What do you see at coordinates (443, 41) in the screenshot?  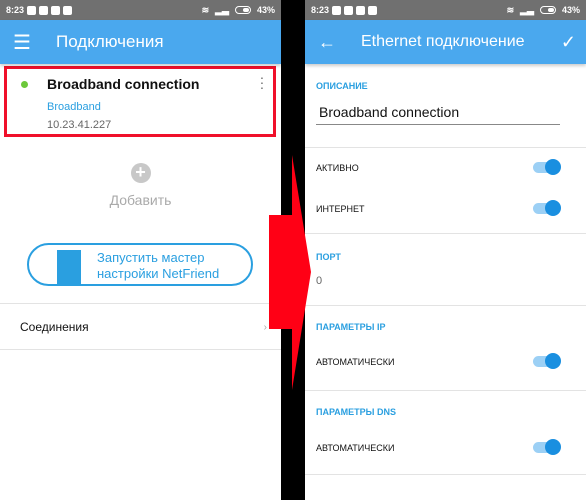 I see `page-title: Ethernet подключение` at bounding box center [443, 41].